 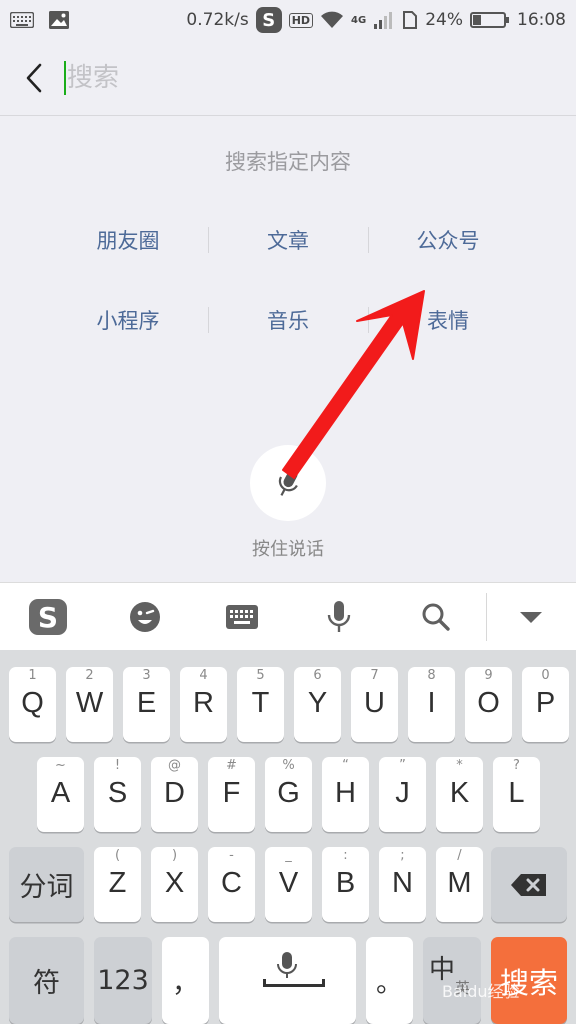 I want to click on category-row: 朋友圈 文章 公众号, so click(x=288, y=240).